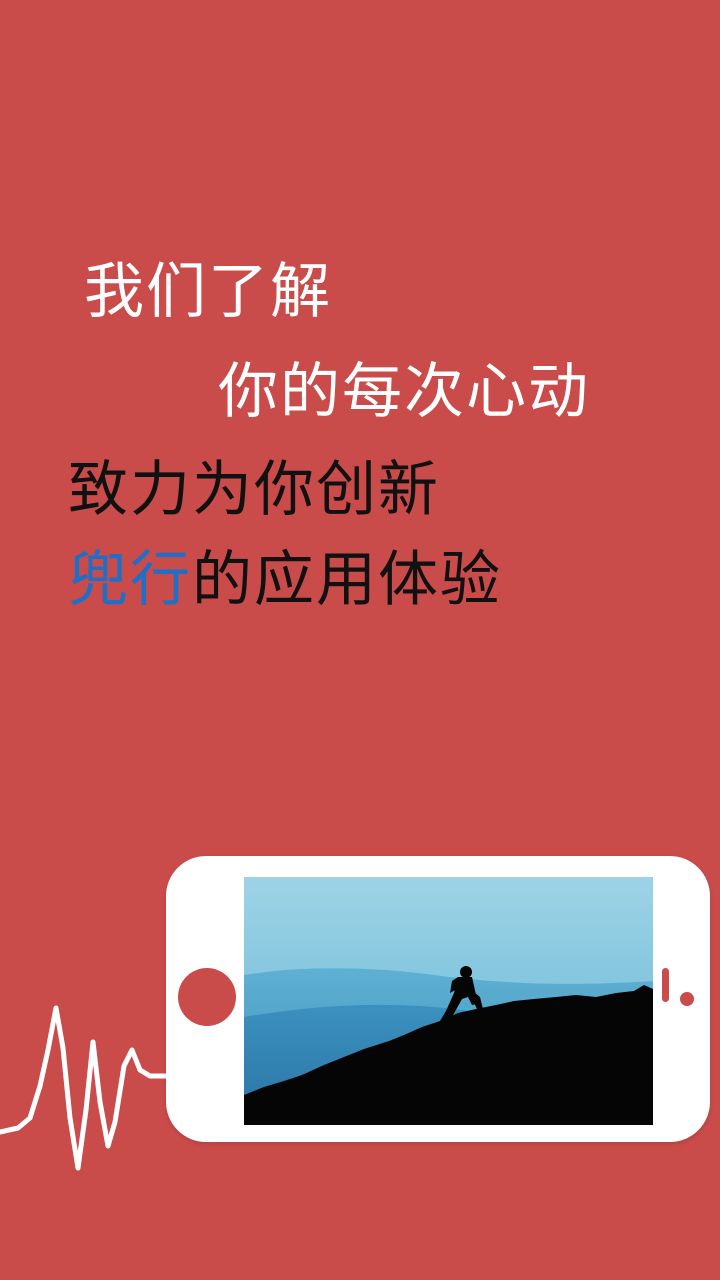 This screenshot has height=1280, width=720. I want to click on headline-line-1: 我们了解, so click(208, 292).